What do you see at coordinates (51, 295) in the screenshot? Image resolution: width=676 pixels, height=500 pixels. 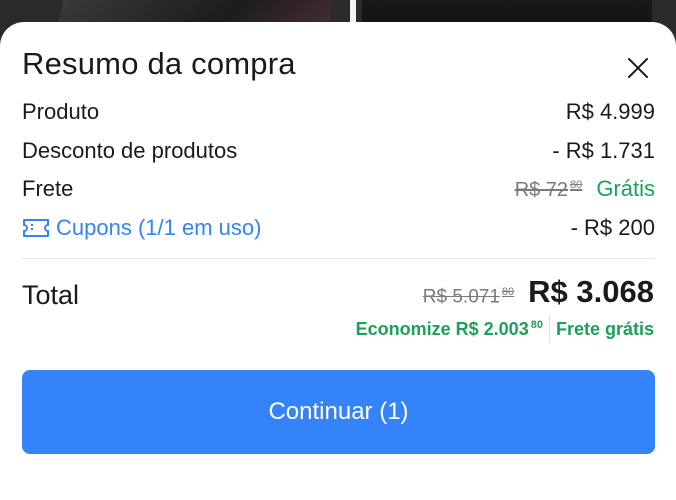 I see `total-label: Total` at bounding box center [51, 295].